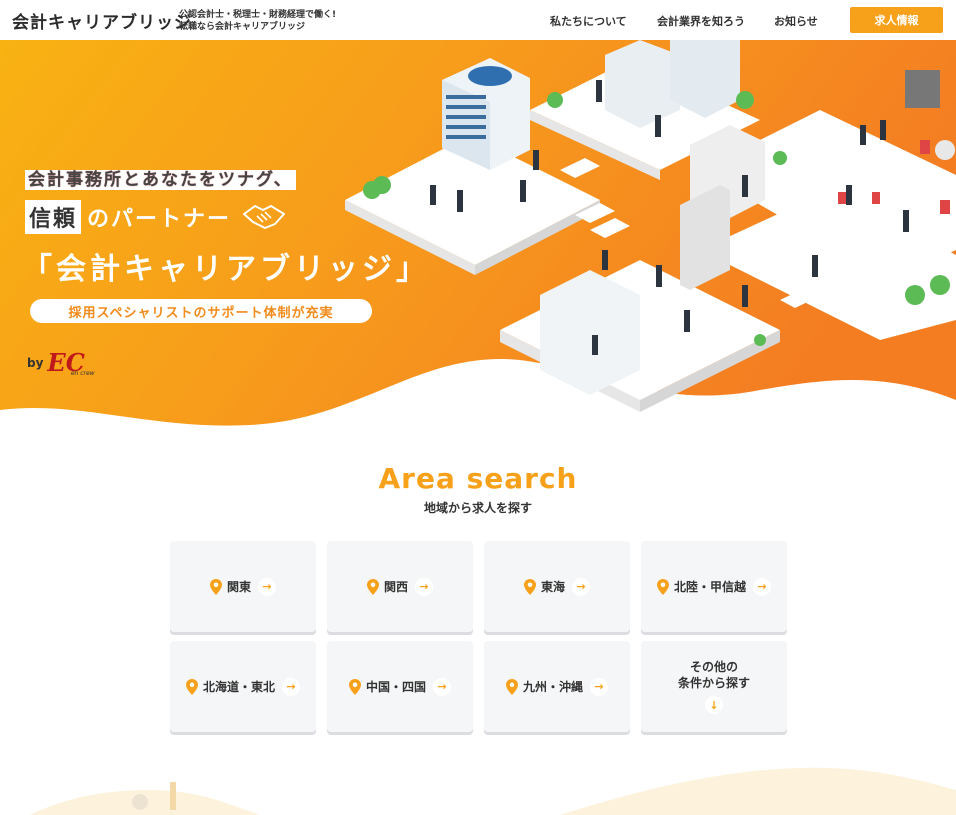  I want to click on header-tagline: 公認会計士・税理士・財務経理で働く! 転職なら会計キャリアブリッジ, so click(257, 21).